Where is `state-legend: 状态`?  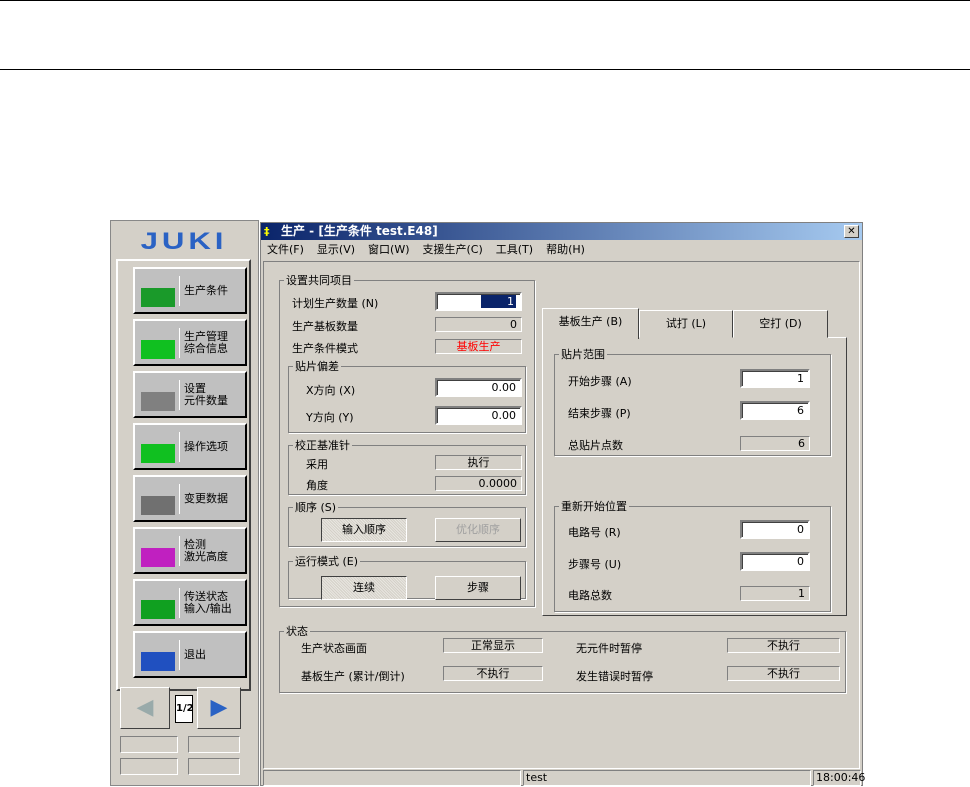 state-legend: 状态 is located at coordinates (297, 631).